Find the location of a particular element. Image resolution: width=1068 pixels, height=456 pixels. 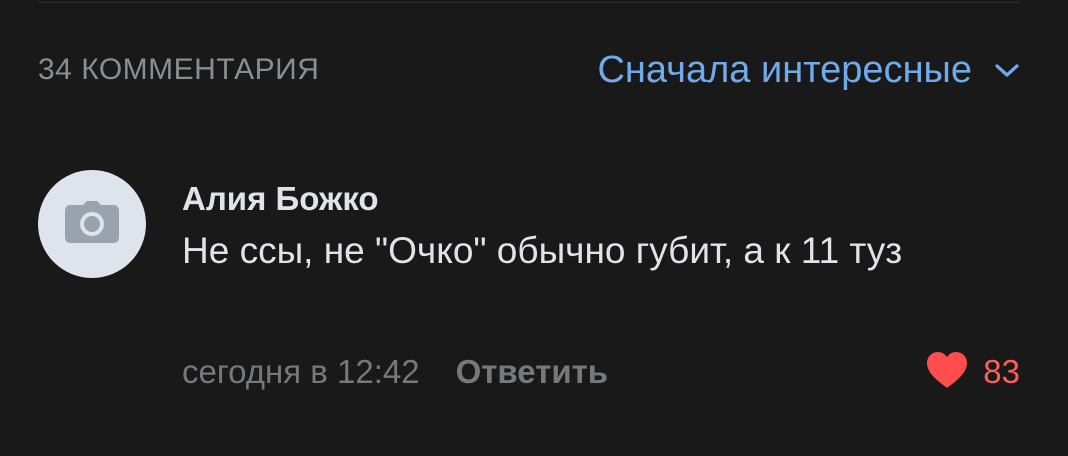

sort-dropdown: Сначала интересные is located at coordinates (808, 70).